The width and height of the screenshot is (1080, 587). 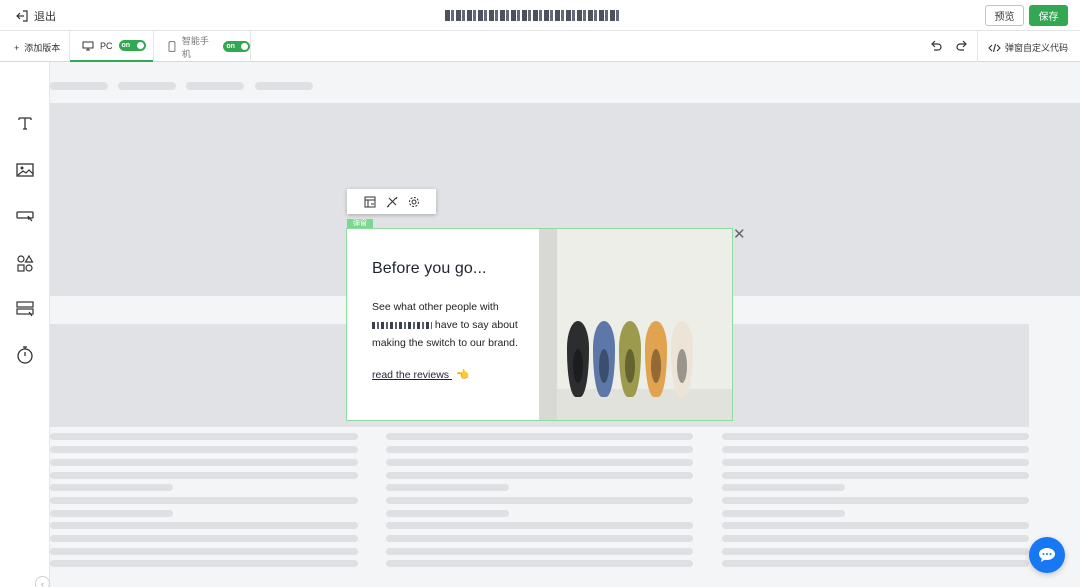 What do you see at coordinates (630, 359) in the screenshot?
I see `shoe-olive` at bounding box center [630, 359].